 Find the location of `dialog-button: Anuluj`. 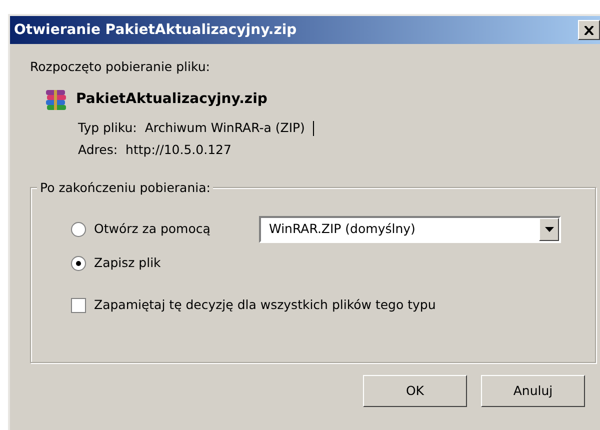

dialog-button: Anuluj is located at coordinates (533, 391).